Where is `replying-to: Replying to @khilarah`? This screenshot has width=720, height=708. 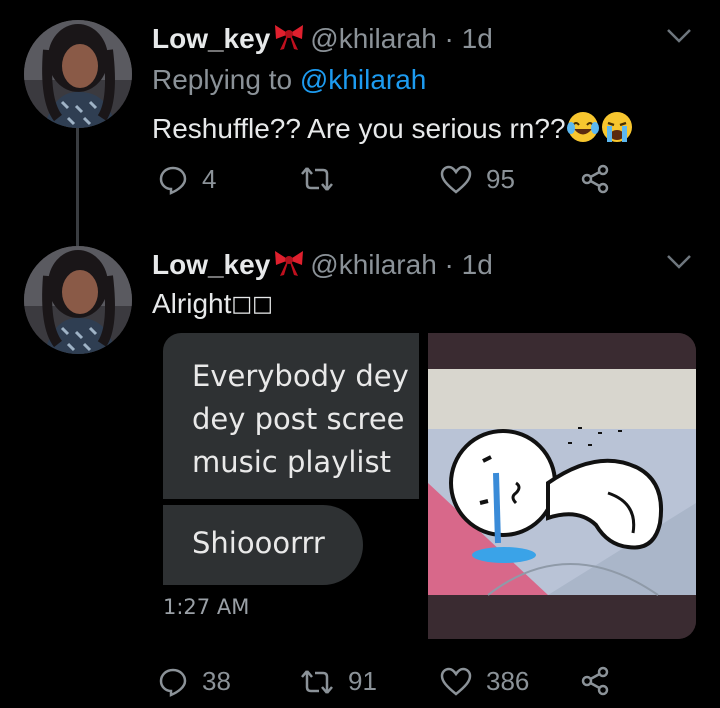 replying-to: Replying to @khilarah is located at coordinates (289, 80).